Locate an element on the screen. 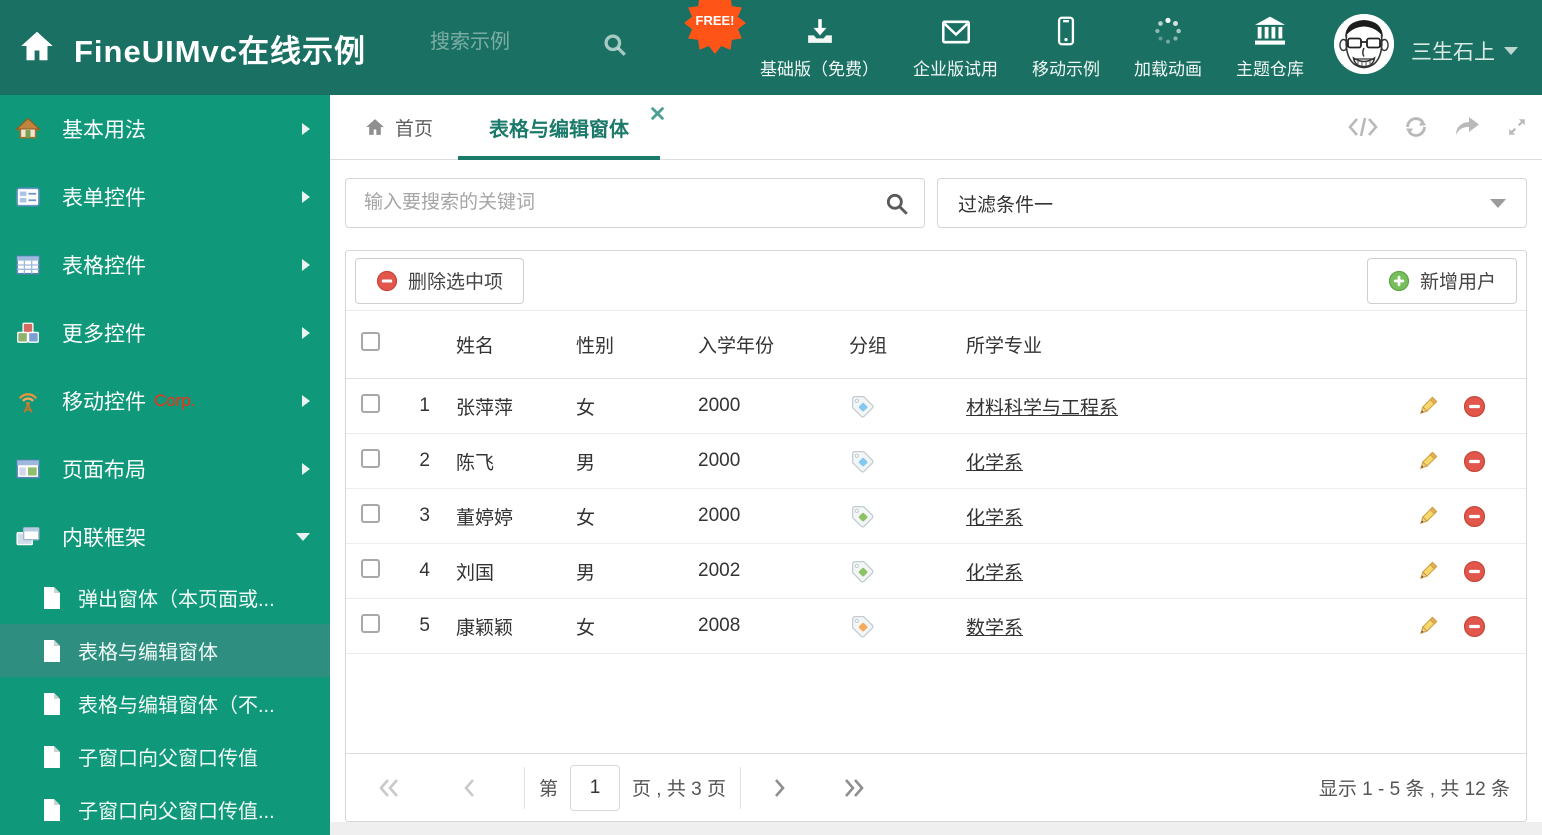 This screenshot has height=835, width=1542. menu-item-theme-store: 主题仓库 is located at coordinates (1270, 48).